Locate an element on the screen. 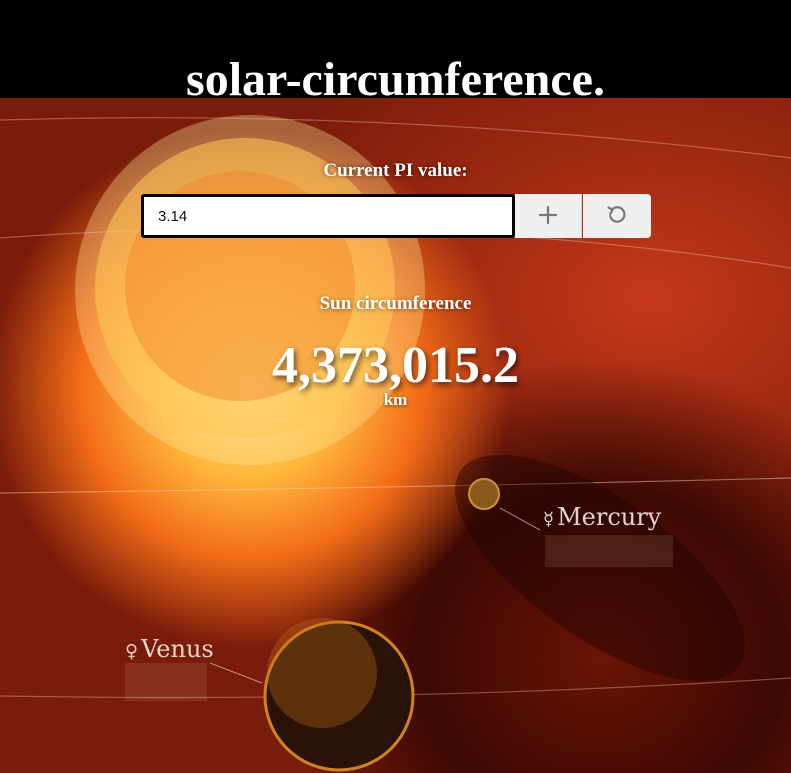  sun-circumference-label: Sun circumference is located at coordinates (395, 303).